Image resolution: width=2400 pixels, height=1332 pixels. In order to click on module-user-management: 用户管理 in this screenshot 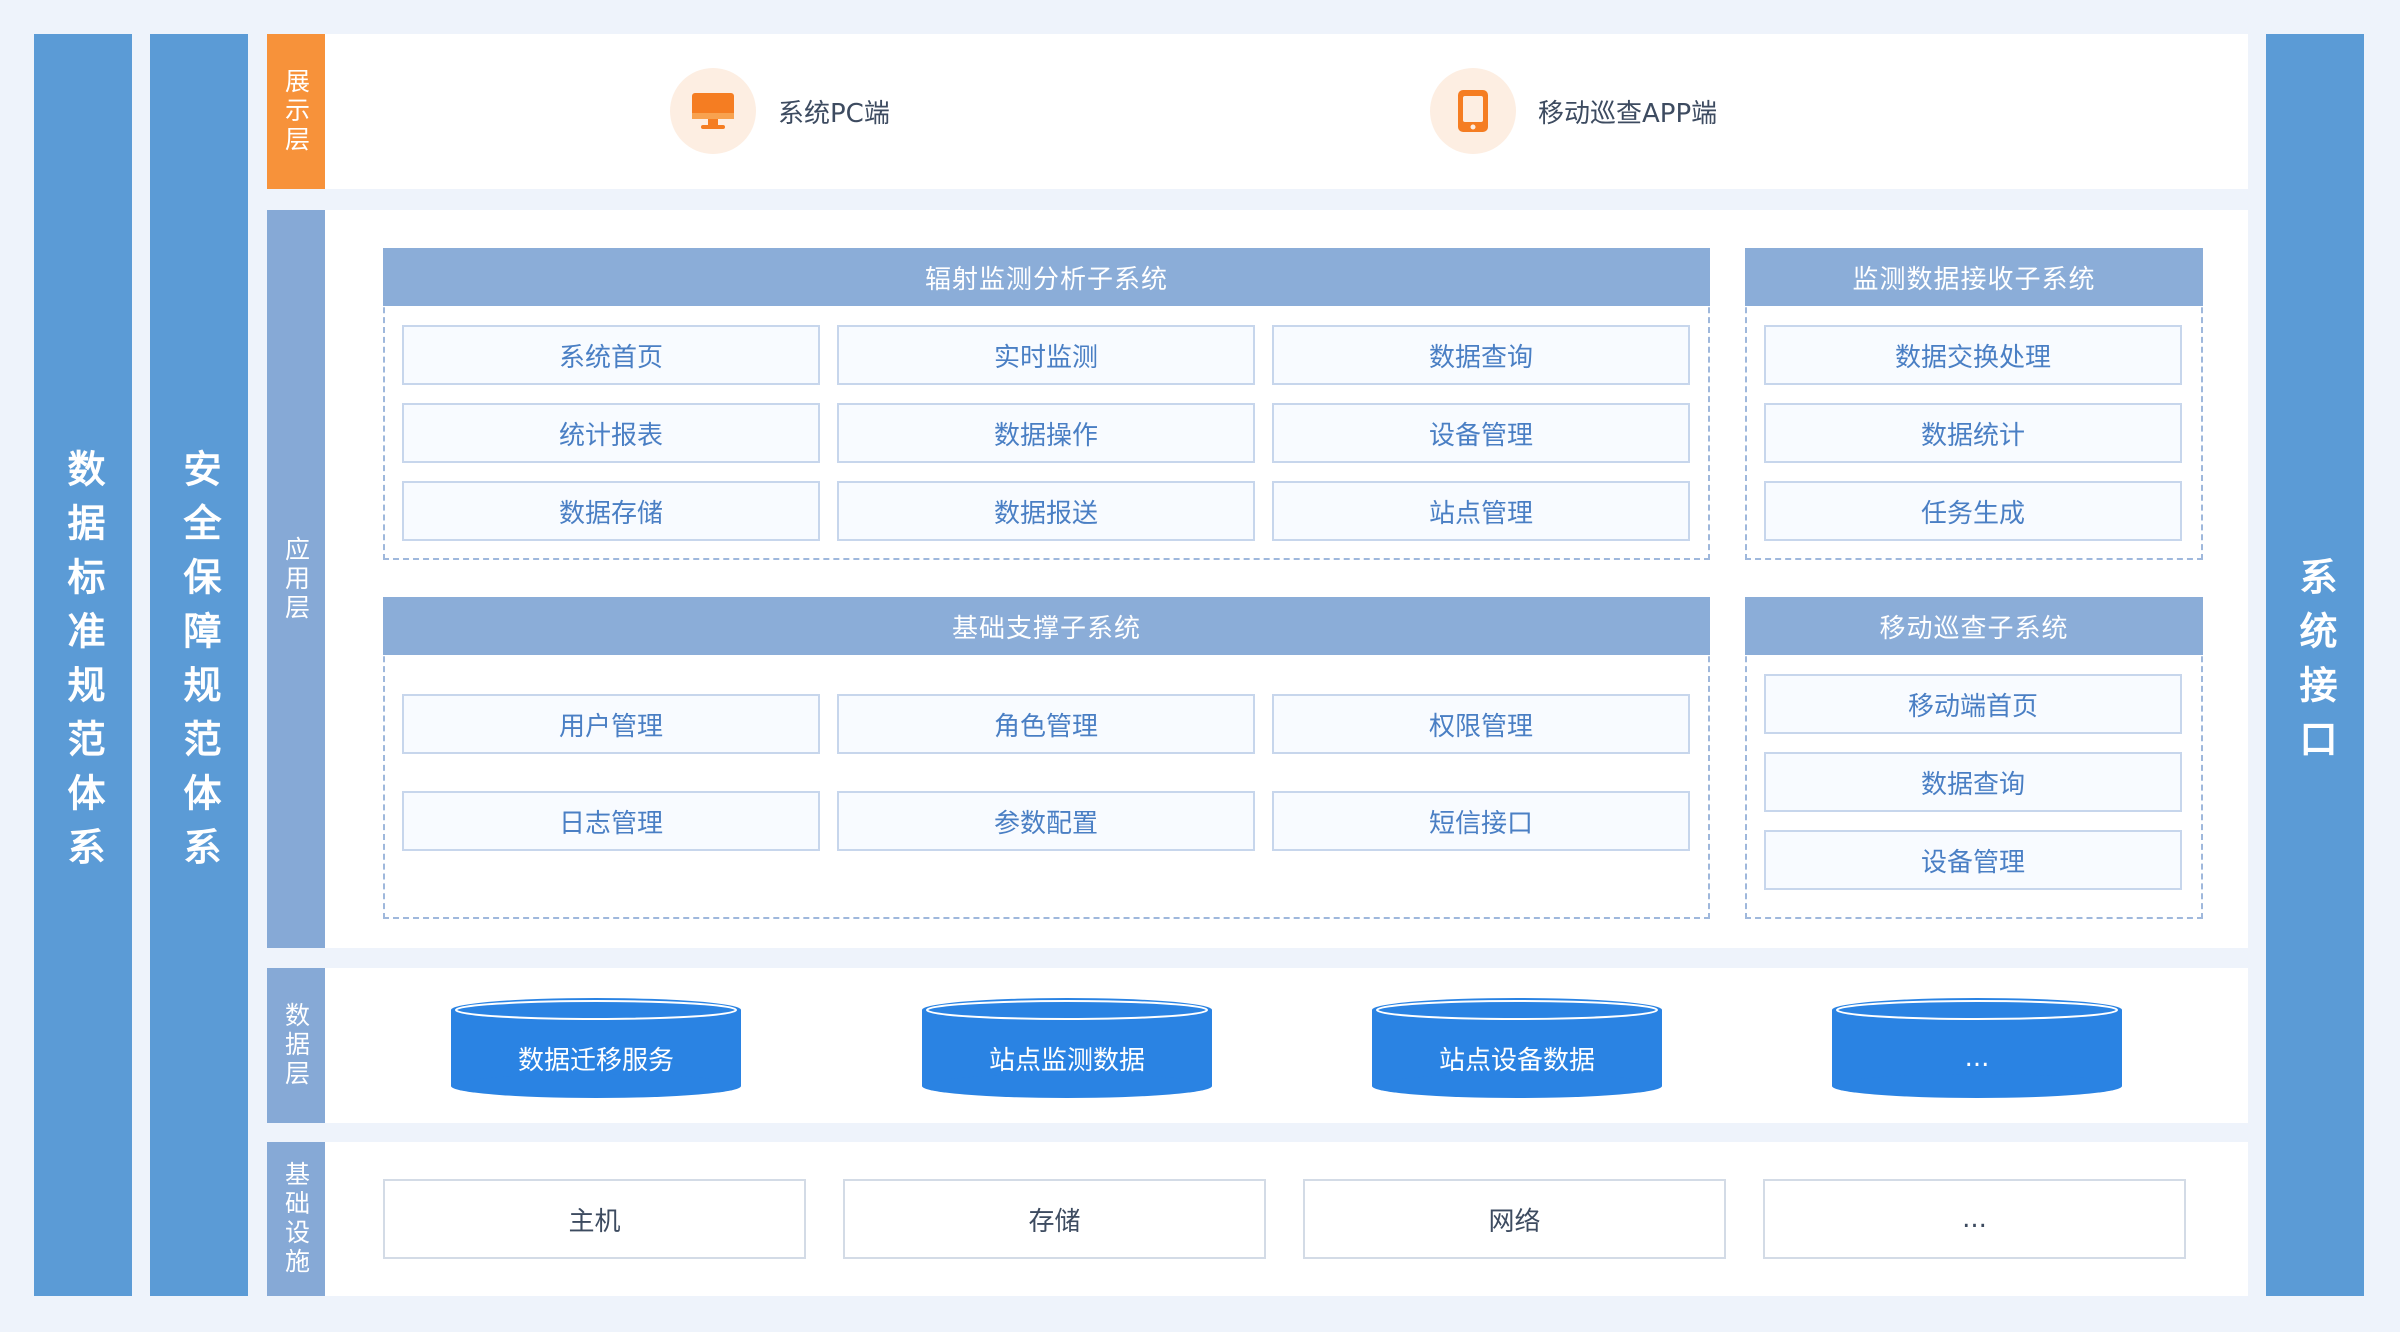, I will do `click(611, 724)`.